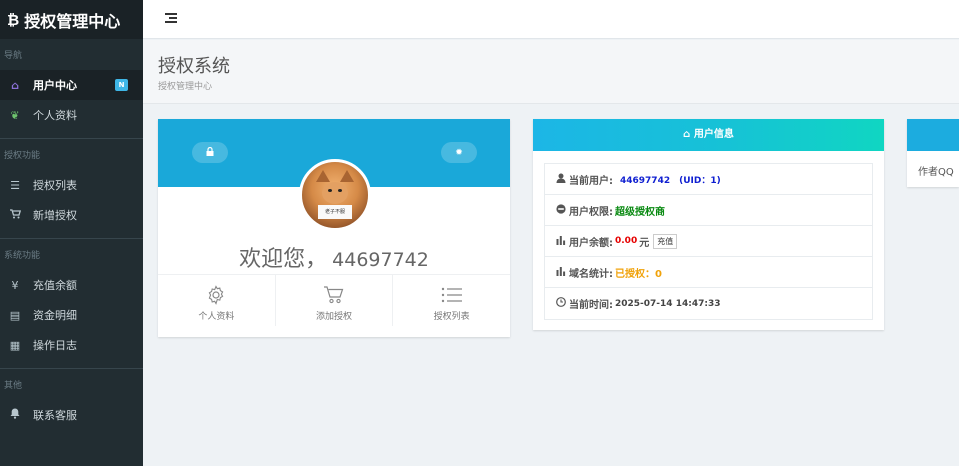  I want to click on row-domain: 域名统计: 已授权：0, so click(708, 272).